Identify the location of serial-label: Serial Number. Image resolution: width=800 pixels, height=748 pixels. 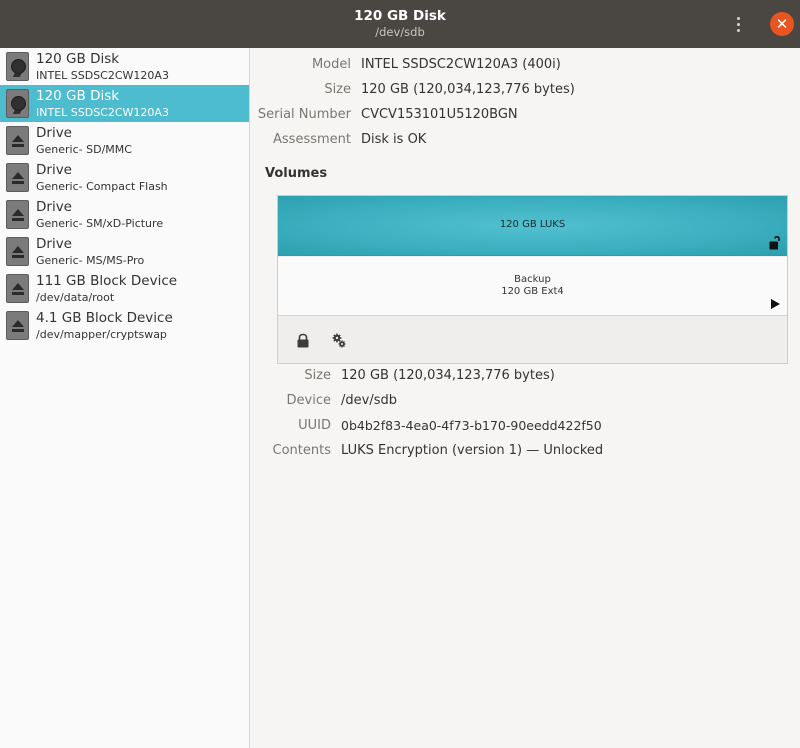
(304, 114).